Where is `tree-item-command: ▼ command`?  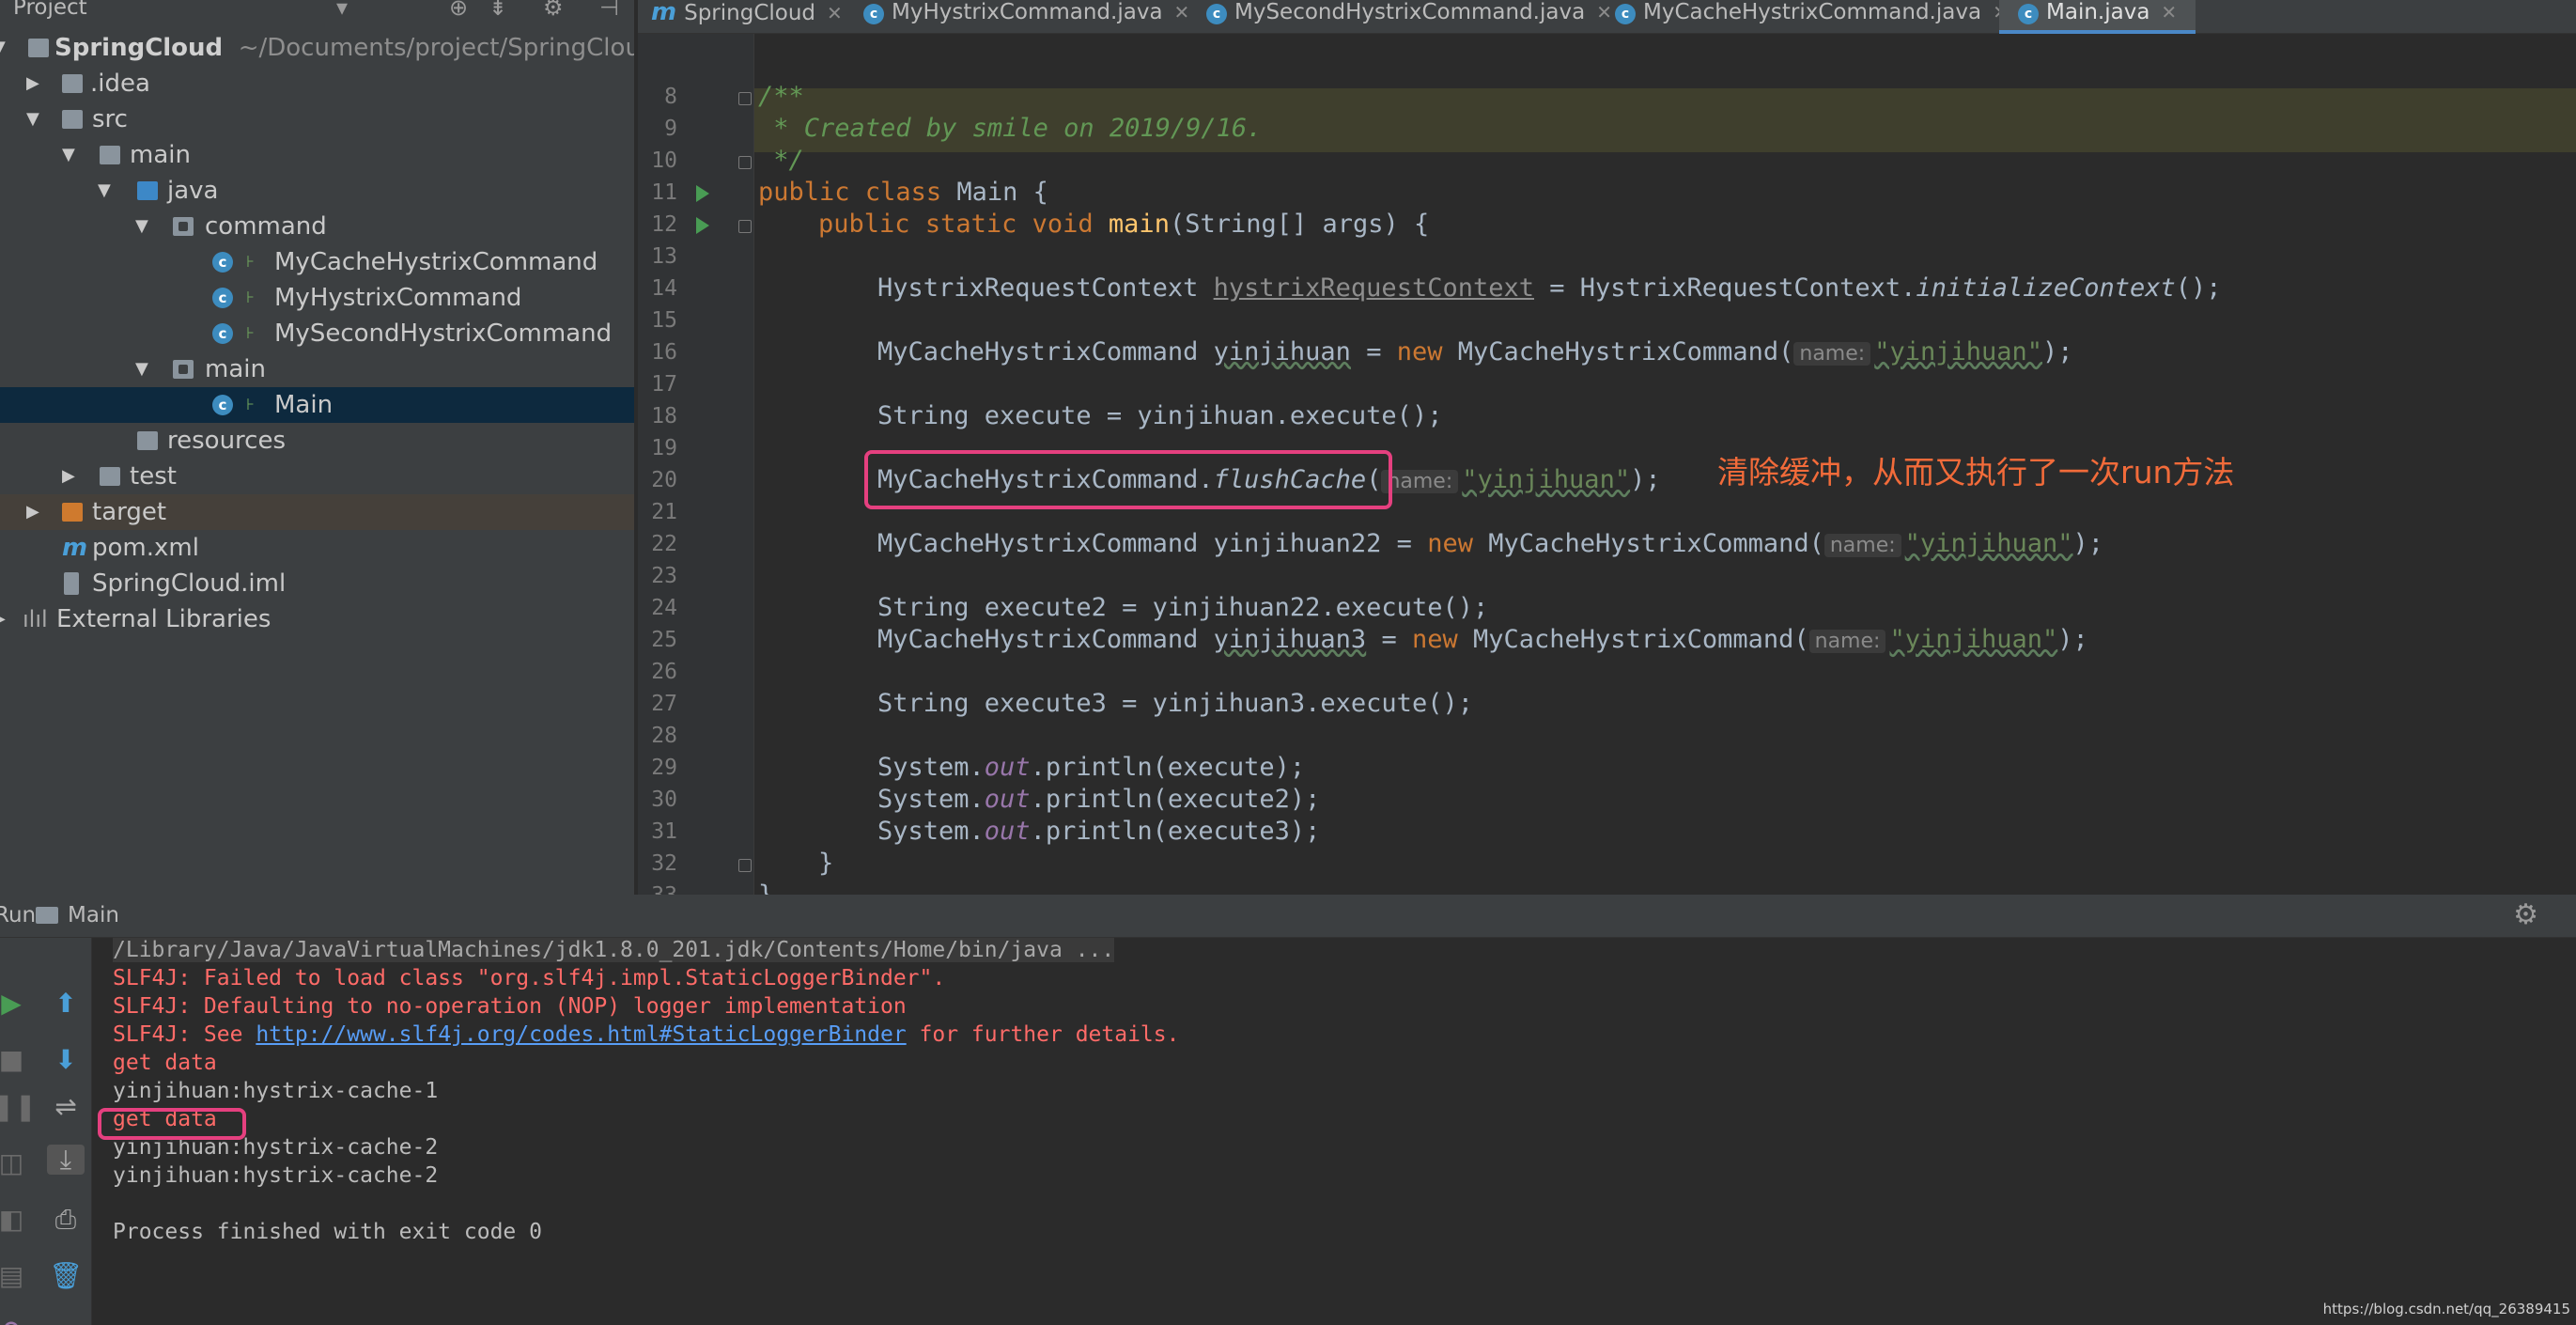 tree-item-command: ▼ command is located at coordinates (317, 226).